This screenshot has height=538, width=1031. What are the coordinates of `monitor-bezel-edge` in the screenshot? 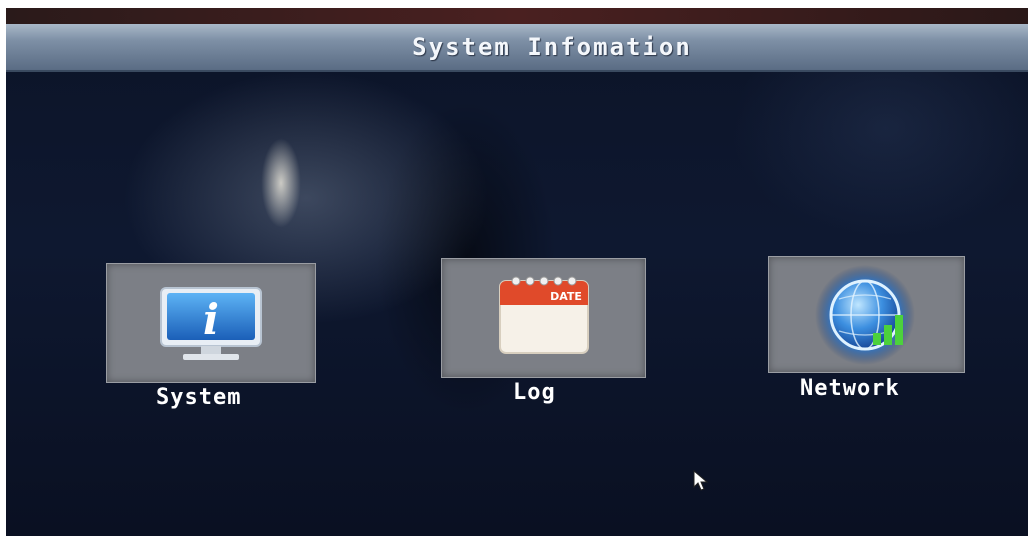 It's located at (517, 16).